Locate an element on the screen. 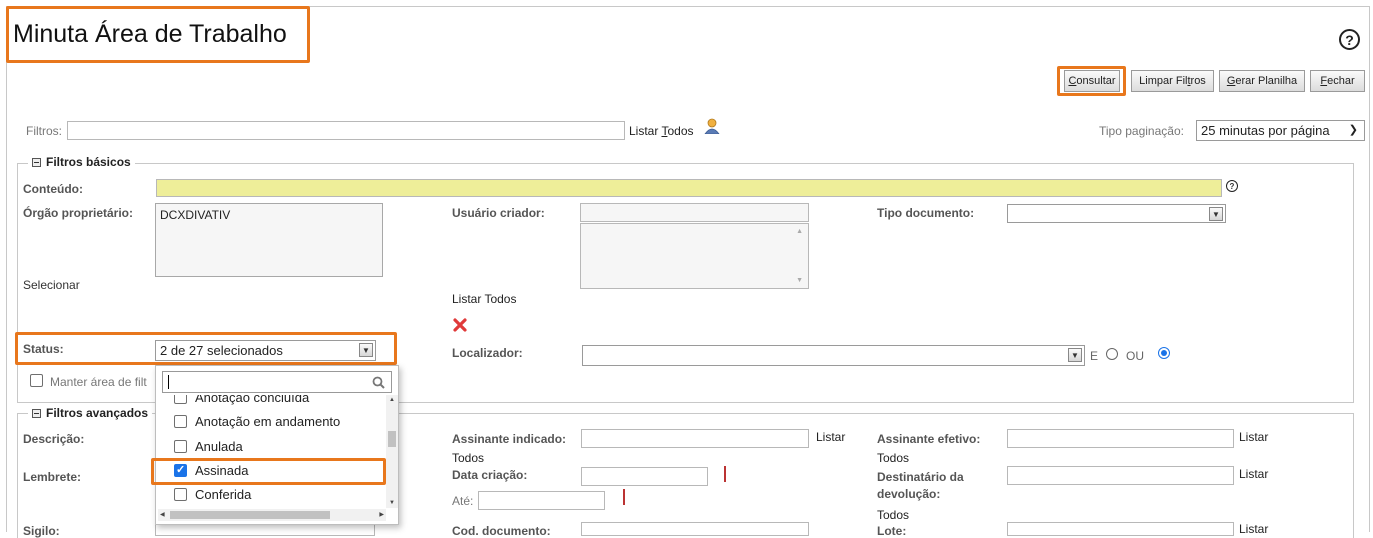 The height and width of the screenshot is (538, 1373). filtros-basicos-title: Filtros básicos is located at coordinates (88, 162).